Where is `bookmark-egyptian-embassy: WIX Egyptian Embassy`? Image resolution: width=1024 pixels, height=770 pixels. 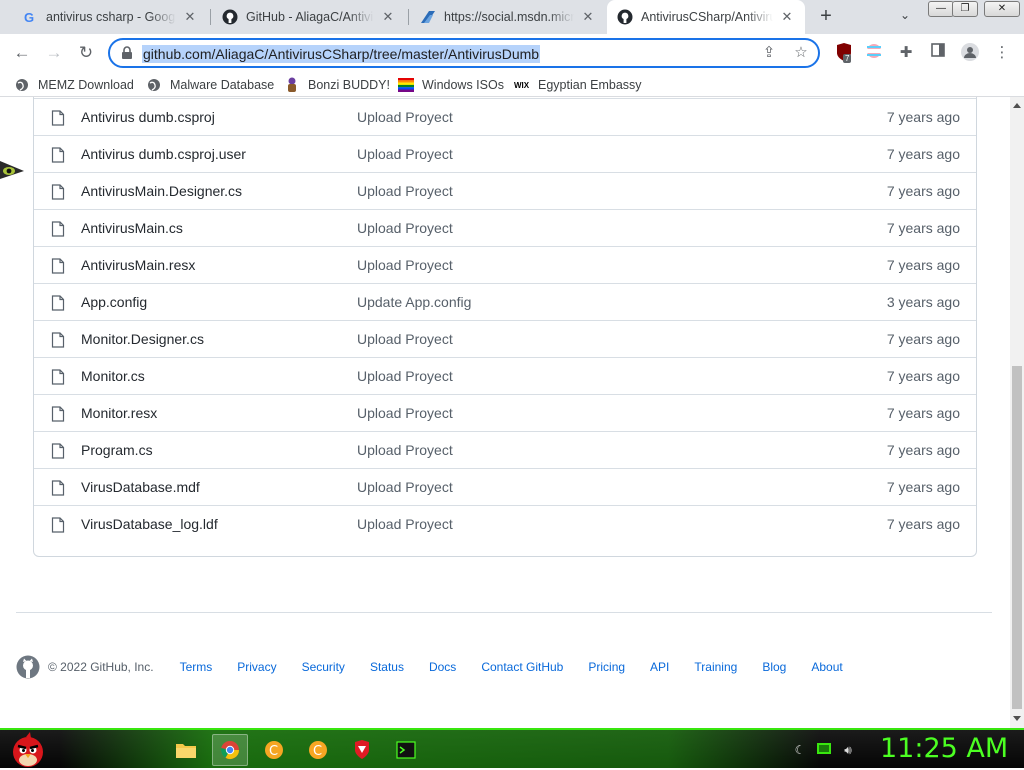
bookmark-egyptian-embassy: WIX Egyptian Embassy is located at coordinates (578, 84).